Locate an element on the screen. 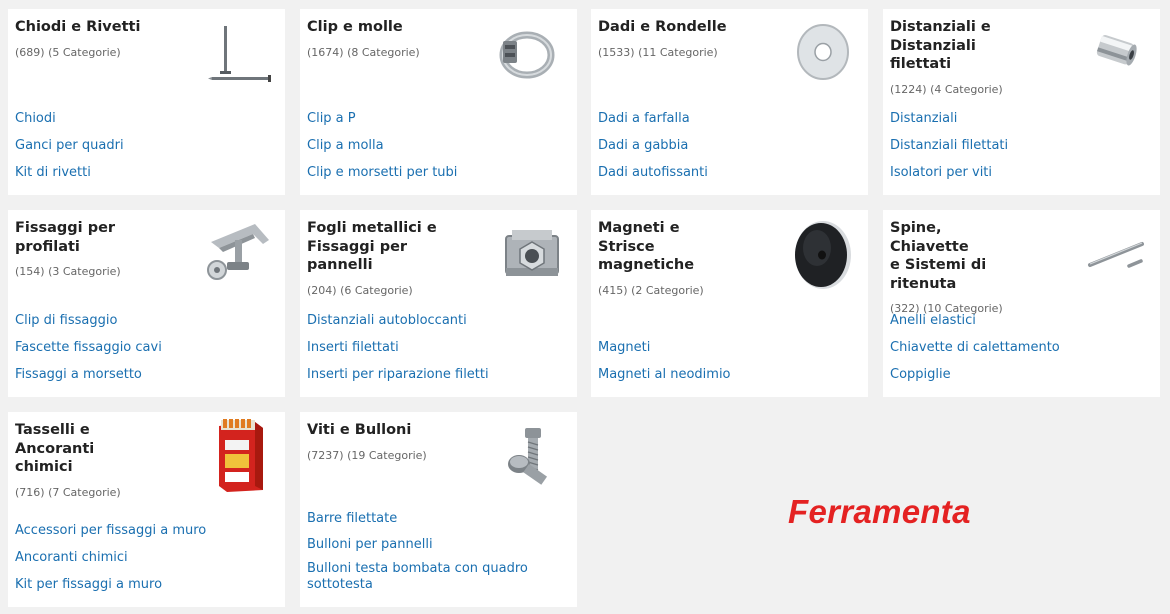  bolt-icon is located at coordinates (528, 456).